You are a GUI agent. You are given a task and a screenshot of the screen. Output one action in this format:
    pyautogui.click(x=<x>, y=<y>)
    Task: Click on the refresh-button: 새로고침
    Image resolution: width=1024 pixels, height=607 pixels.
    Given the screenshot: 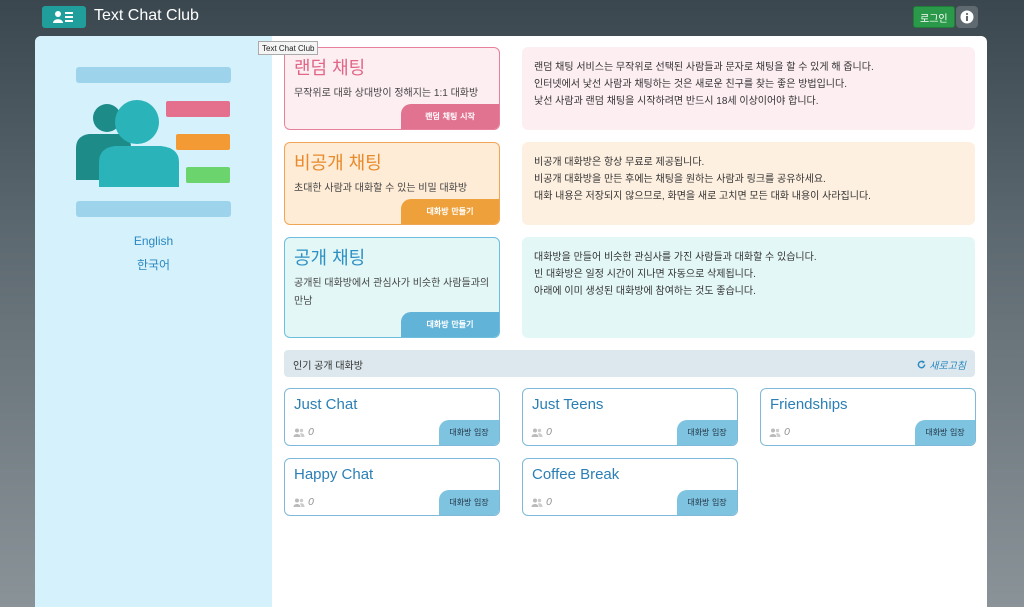 What is the action you would take?
    pyautogui.click(x=941, y=364)
    